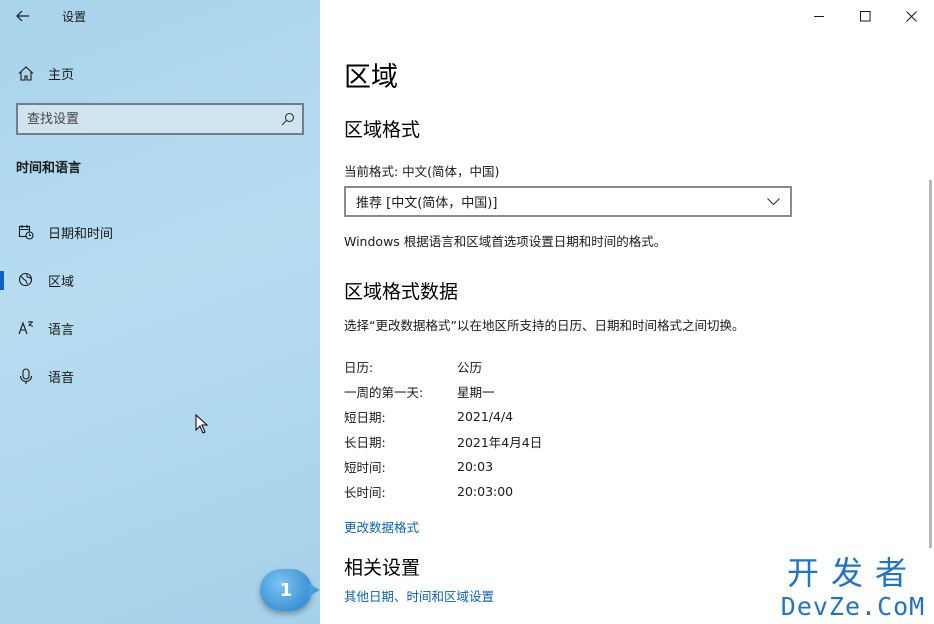 The height and width of the screenshot is (624, 934). Describe the element at coordinates (443, 366) in the screenshot. I see `table-row: 日历: 公历` at that location.